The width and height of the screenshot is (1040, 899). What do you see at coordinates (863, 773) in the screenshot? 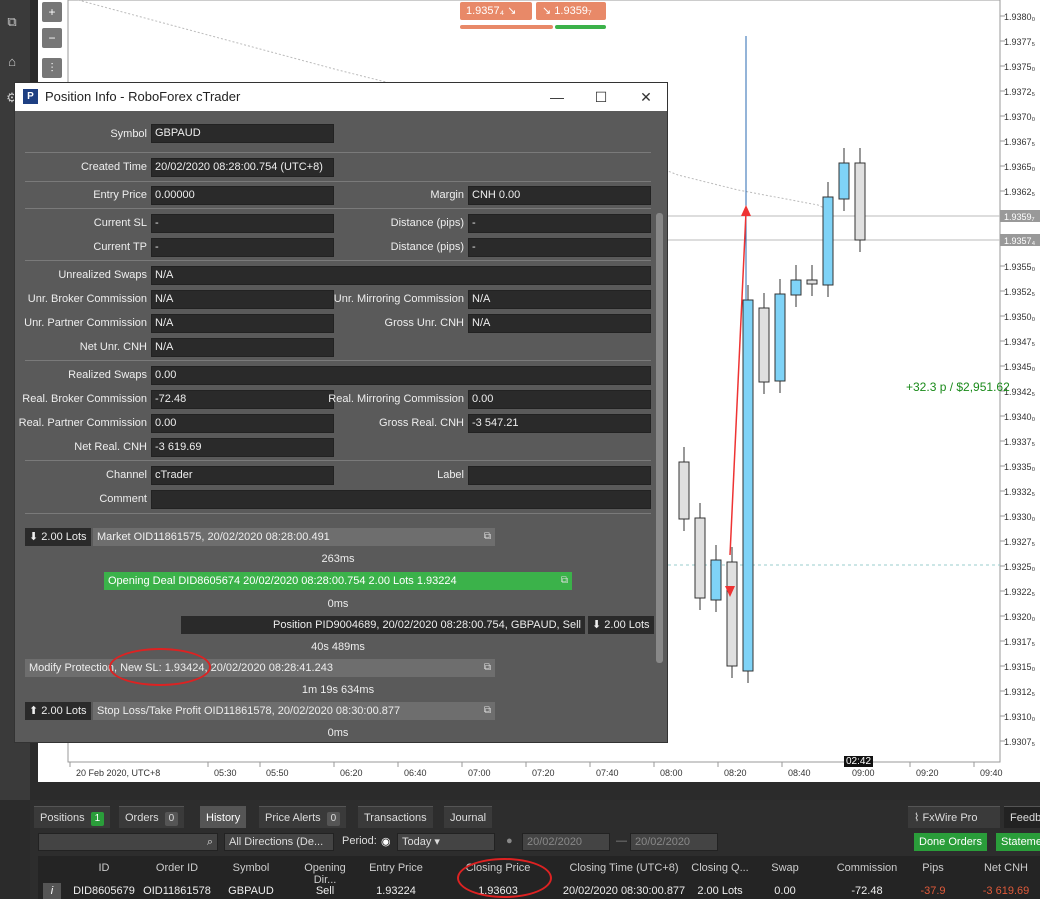
I see `time-tick-label: 09:00` at bounding box center [863, 773].